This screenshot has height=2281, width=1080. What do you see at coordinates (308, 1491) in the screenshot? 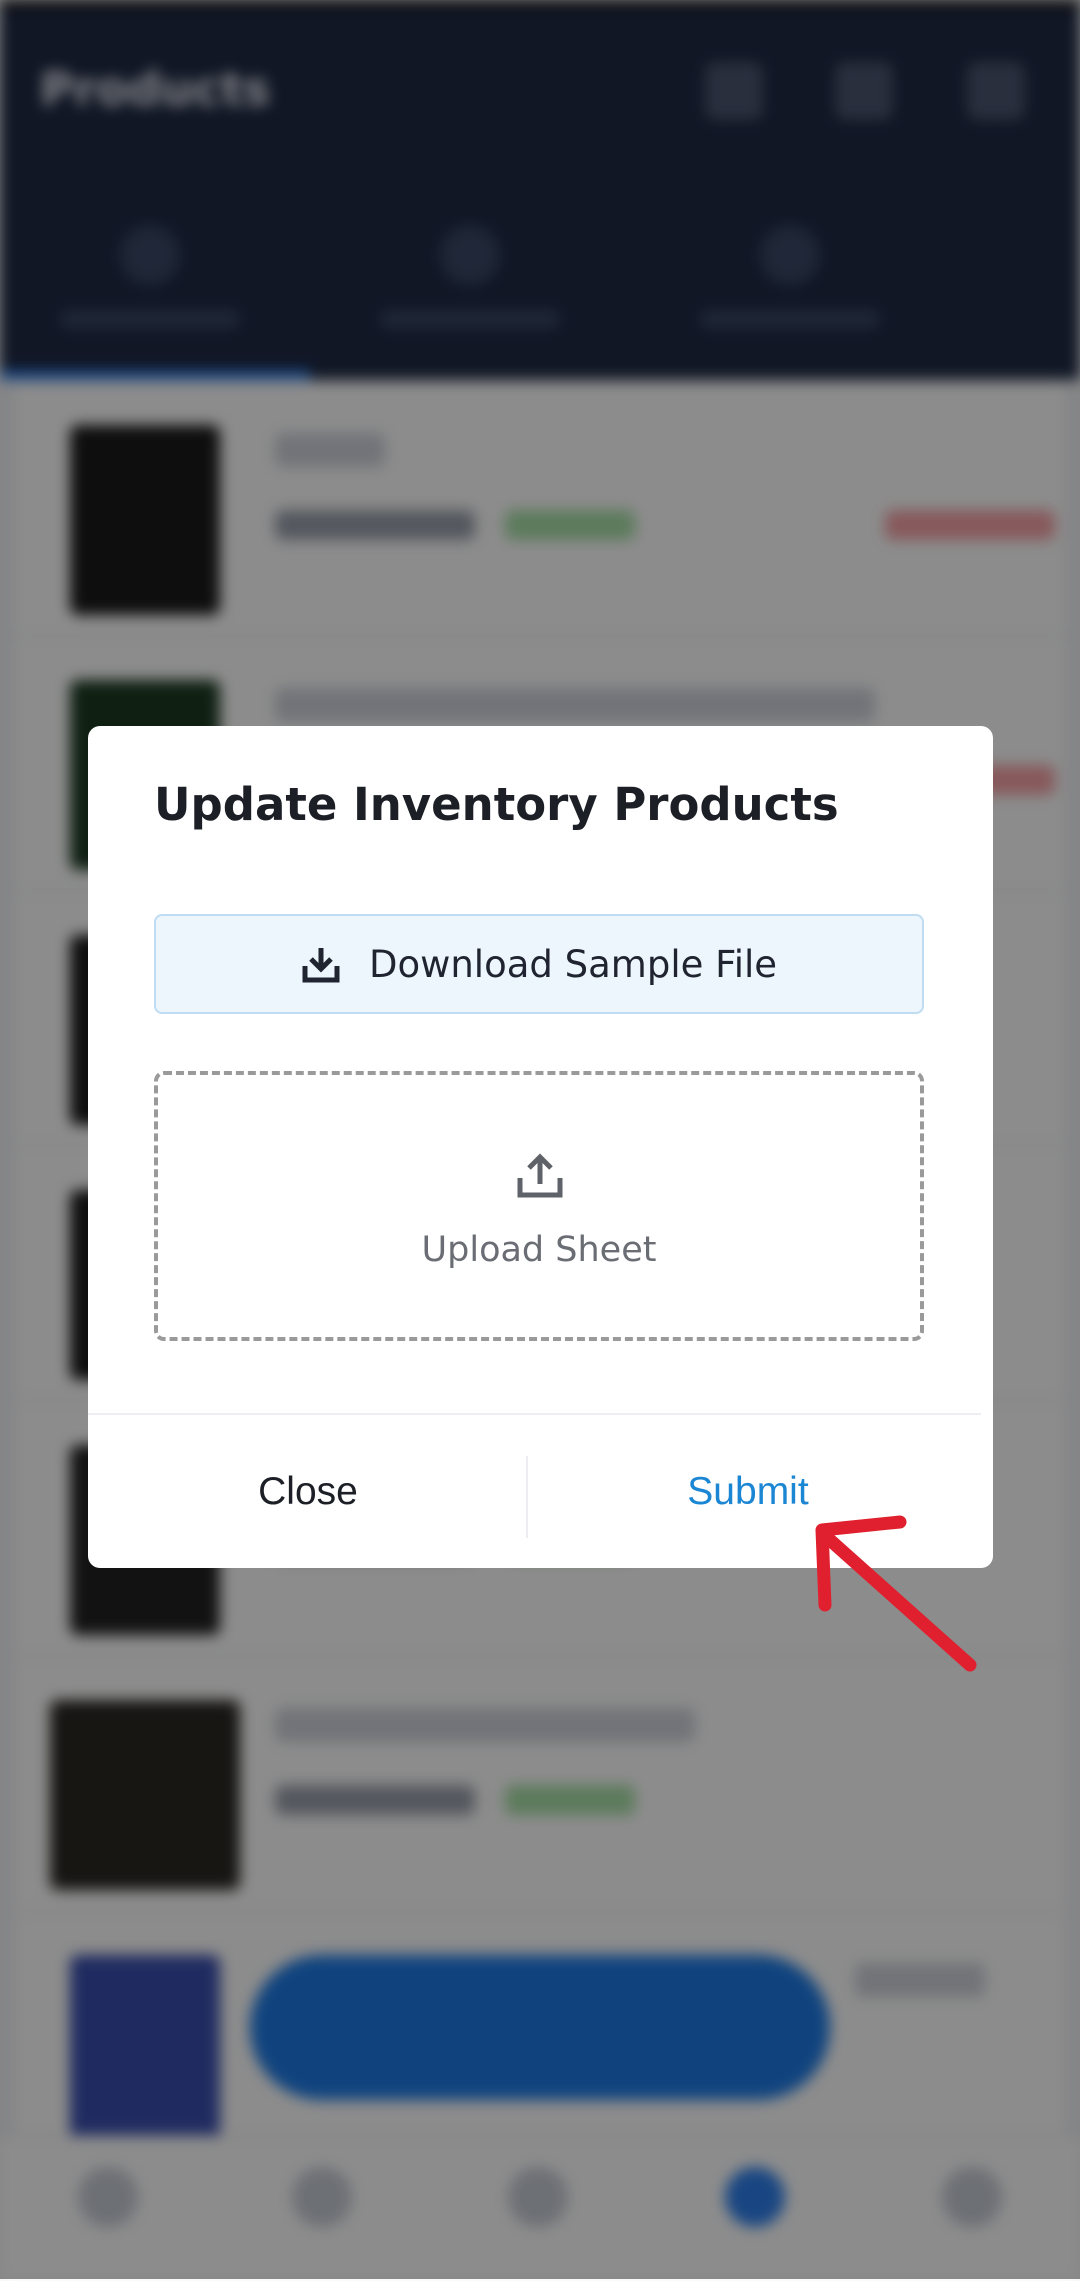
I see `close-button: Close` at bounding box center [308, 1491].